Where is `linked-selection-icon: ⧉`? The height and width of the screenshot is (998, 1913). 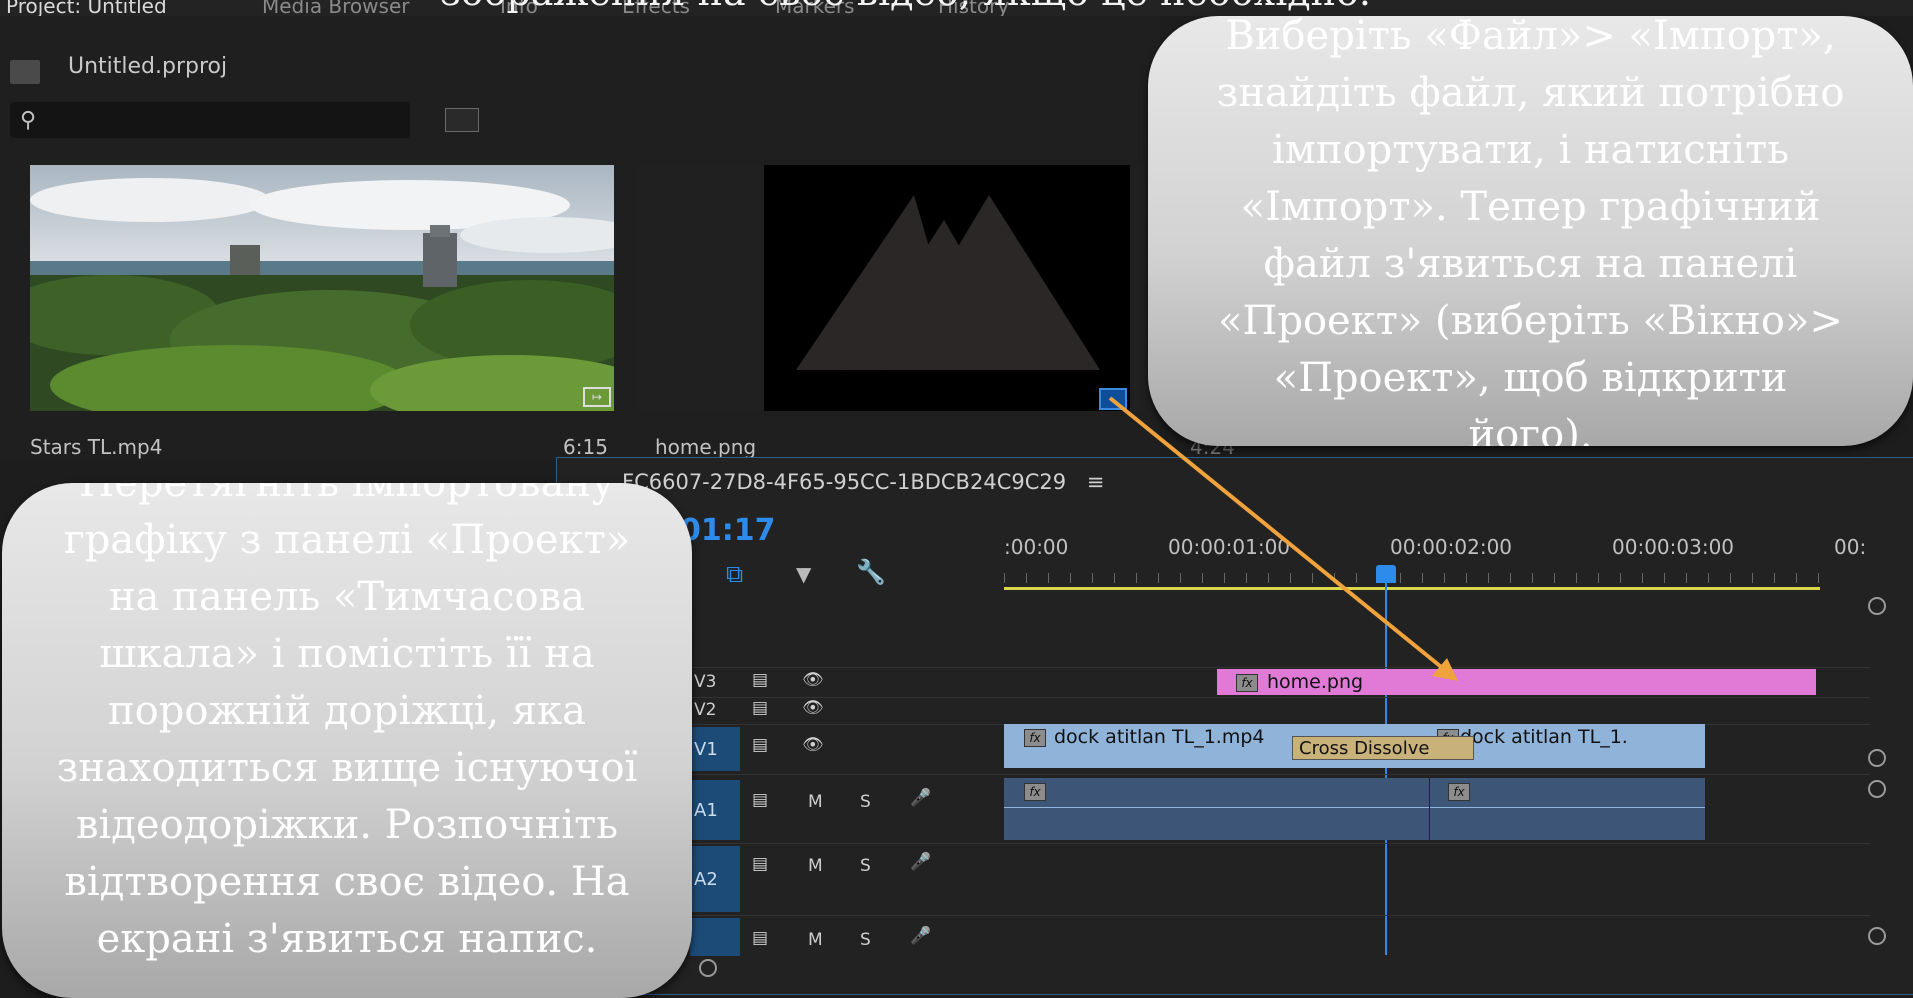 linked-selection-icon: ⧉ is located at coordinates (734, 574).